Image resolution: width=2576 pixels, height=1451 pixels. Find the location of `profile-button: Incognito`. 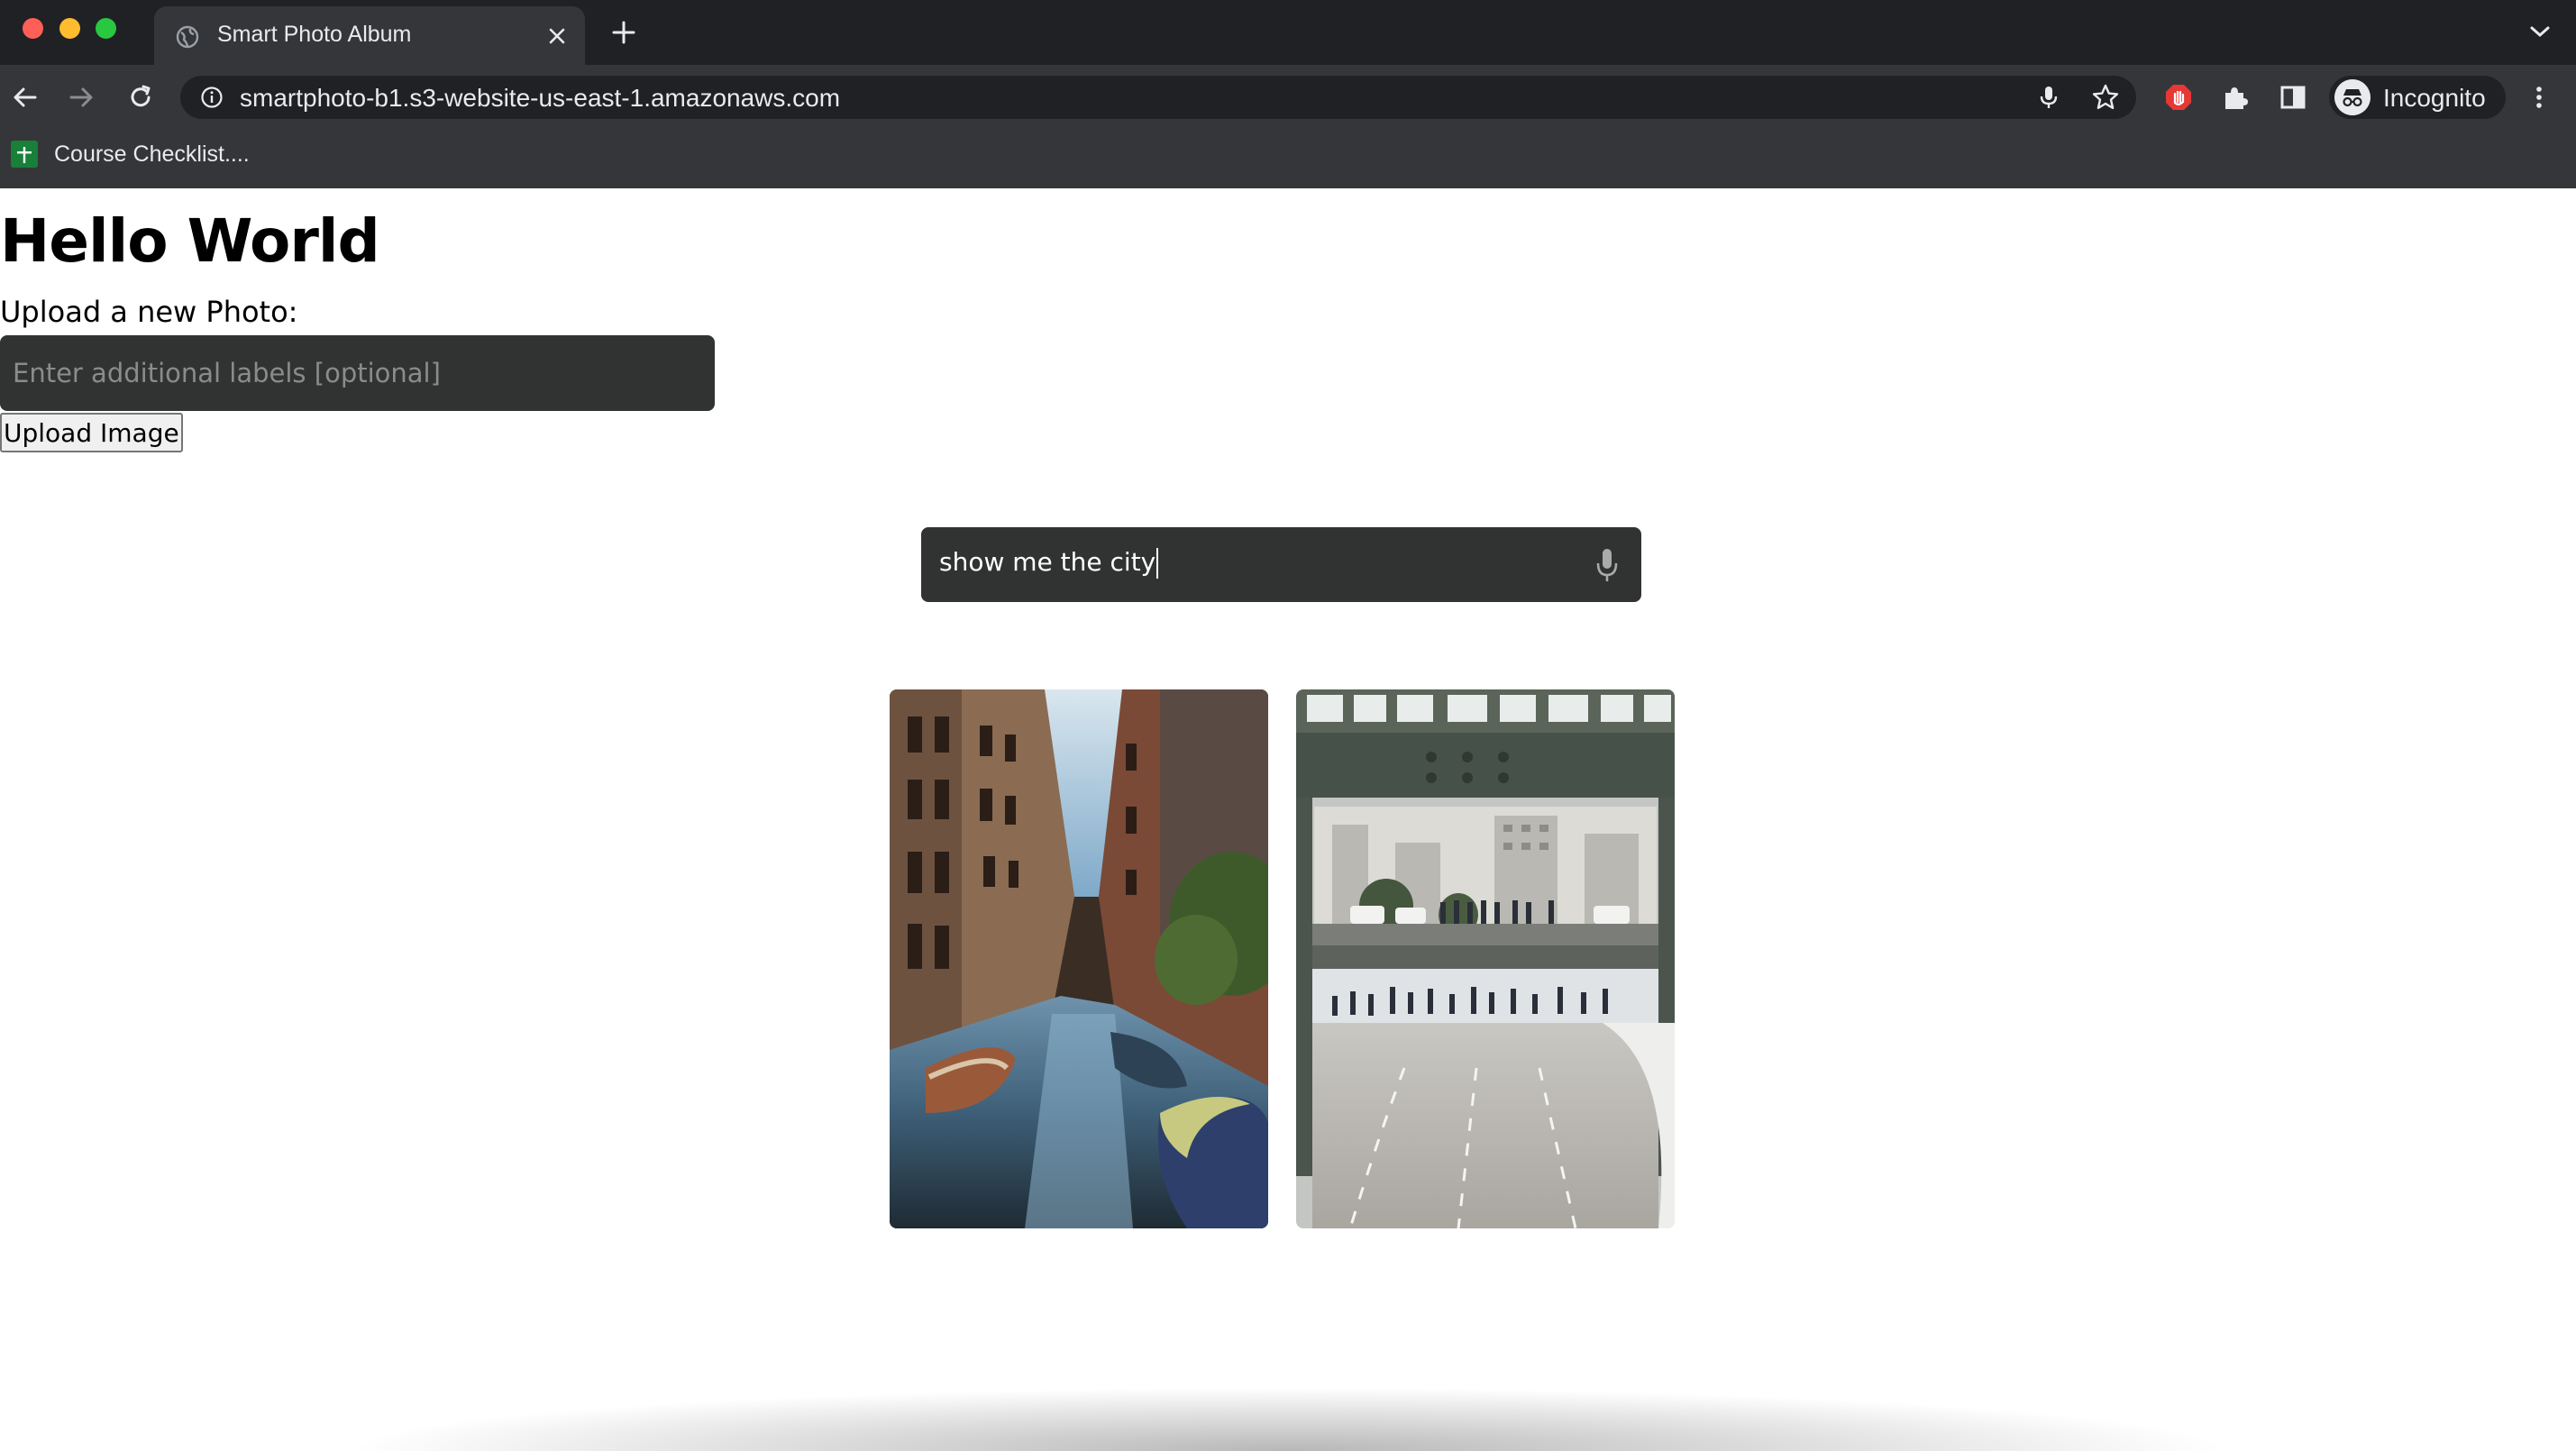

profile-button: Incognito is located at coordinates (2417, 97).